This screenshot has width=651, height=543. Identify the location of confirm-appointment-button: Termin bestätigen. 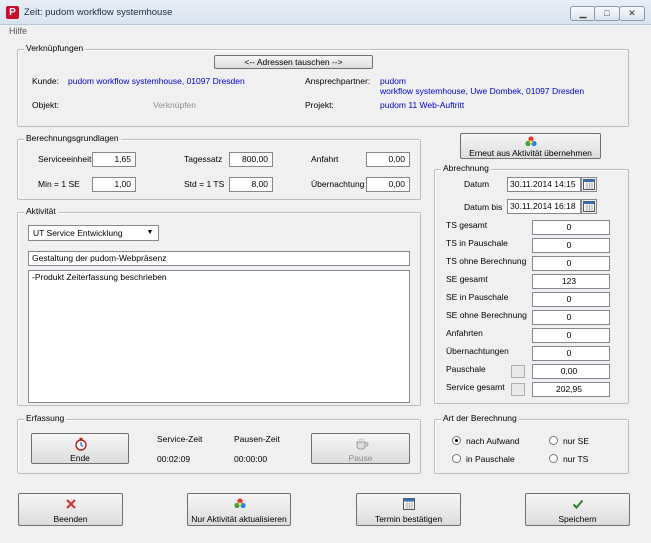
(408, 509).